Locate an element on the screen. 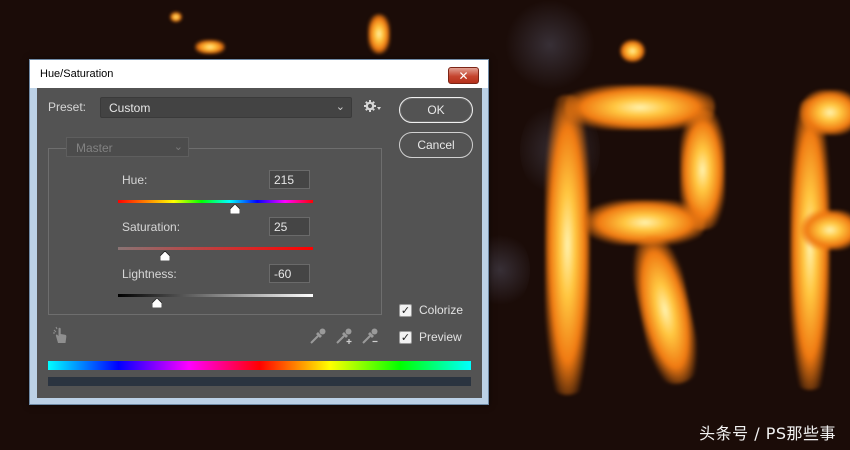 This screenshot has height=450, width=850. preset-value: Custom is located at coordinates (130, 108).